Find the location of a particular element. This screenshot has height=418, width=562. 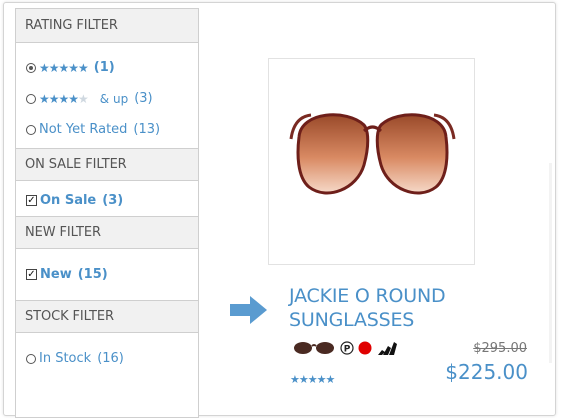

new-filter-body: ✓ New (15) is located at coordinates (107, 274).